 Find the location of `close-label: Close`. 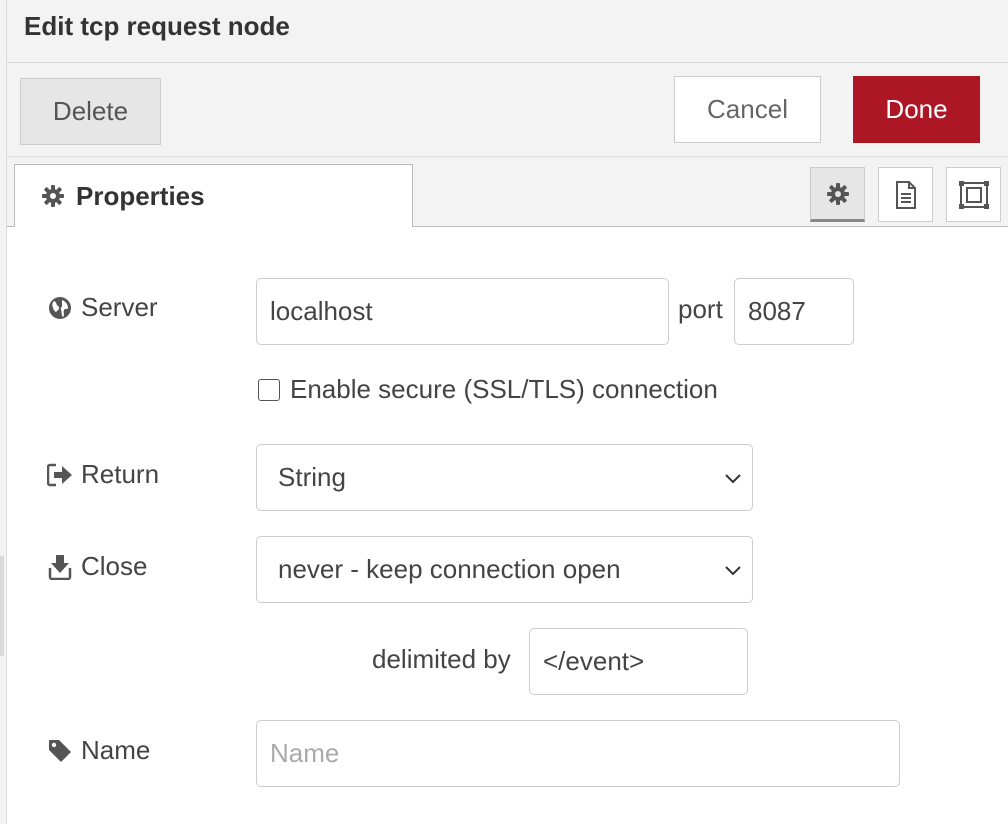

close-label: Close is located at coordinates (97, 566).